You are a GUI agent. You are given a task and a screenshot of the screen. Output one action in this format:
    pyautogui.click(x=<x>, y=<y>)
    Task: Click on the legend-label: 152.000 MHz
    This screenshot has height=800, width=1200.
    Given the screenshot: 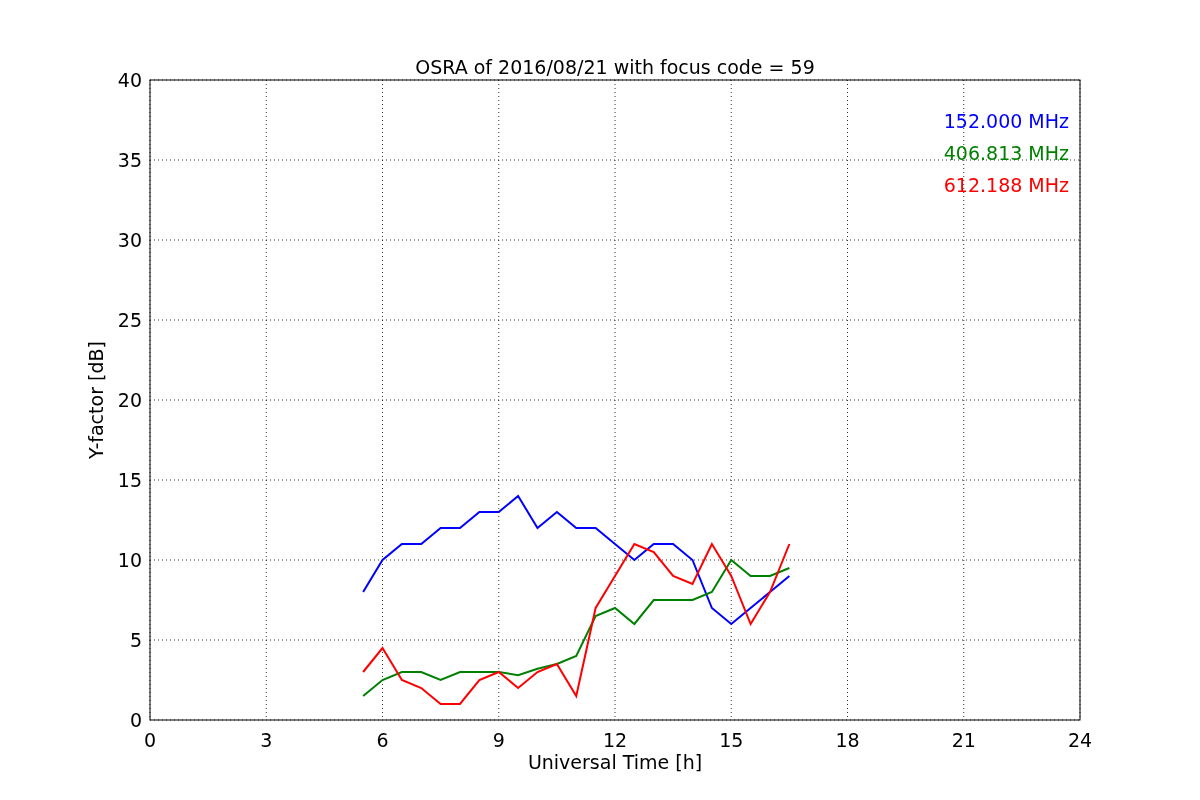 What is the action you would take?
    pyautogui.click(x=1006, y=121)
    